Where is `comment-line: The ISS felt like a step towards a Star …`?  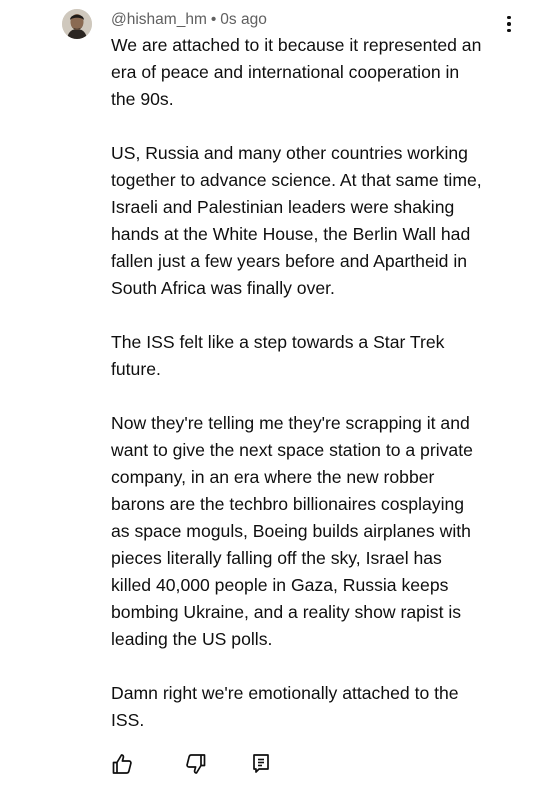
comment-line: The ISS felt like a step towards a Star … is located at coordinates (278, 342).